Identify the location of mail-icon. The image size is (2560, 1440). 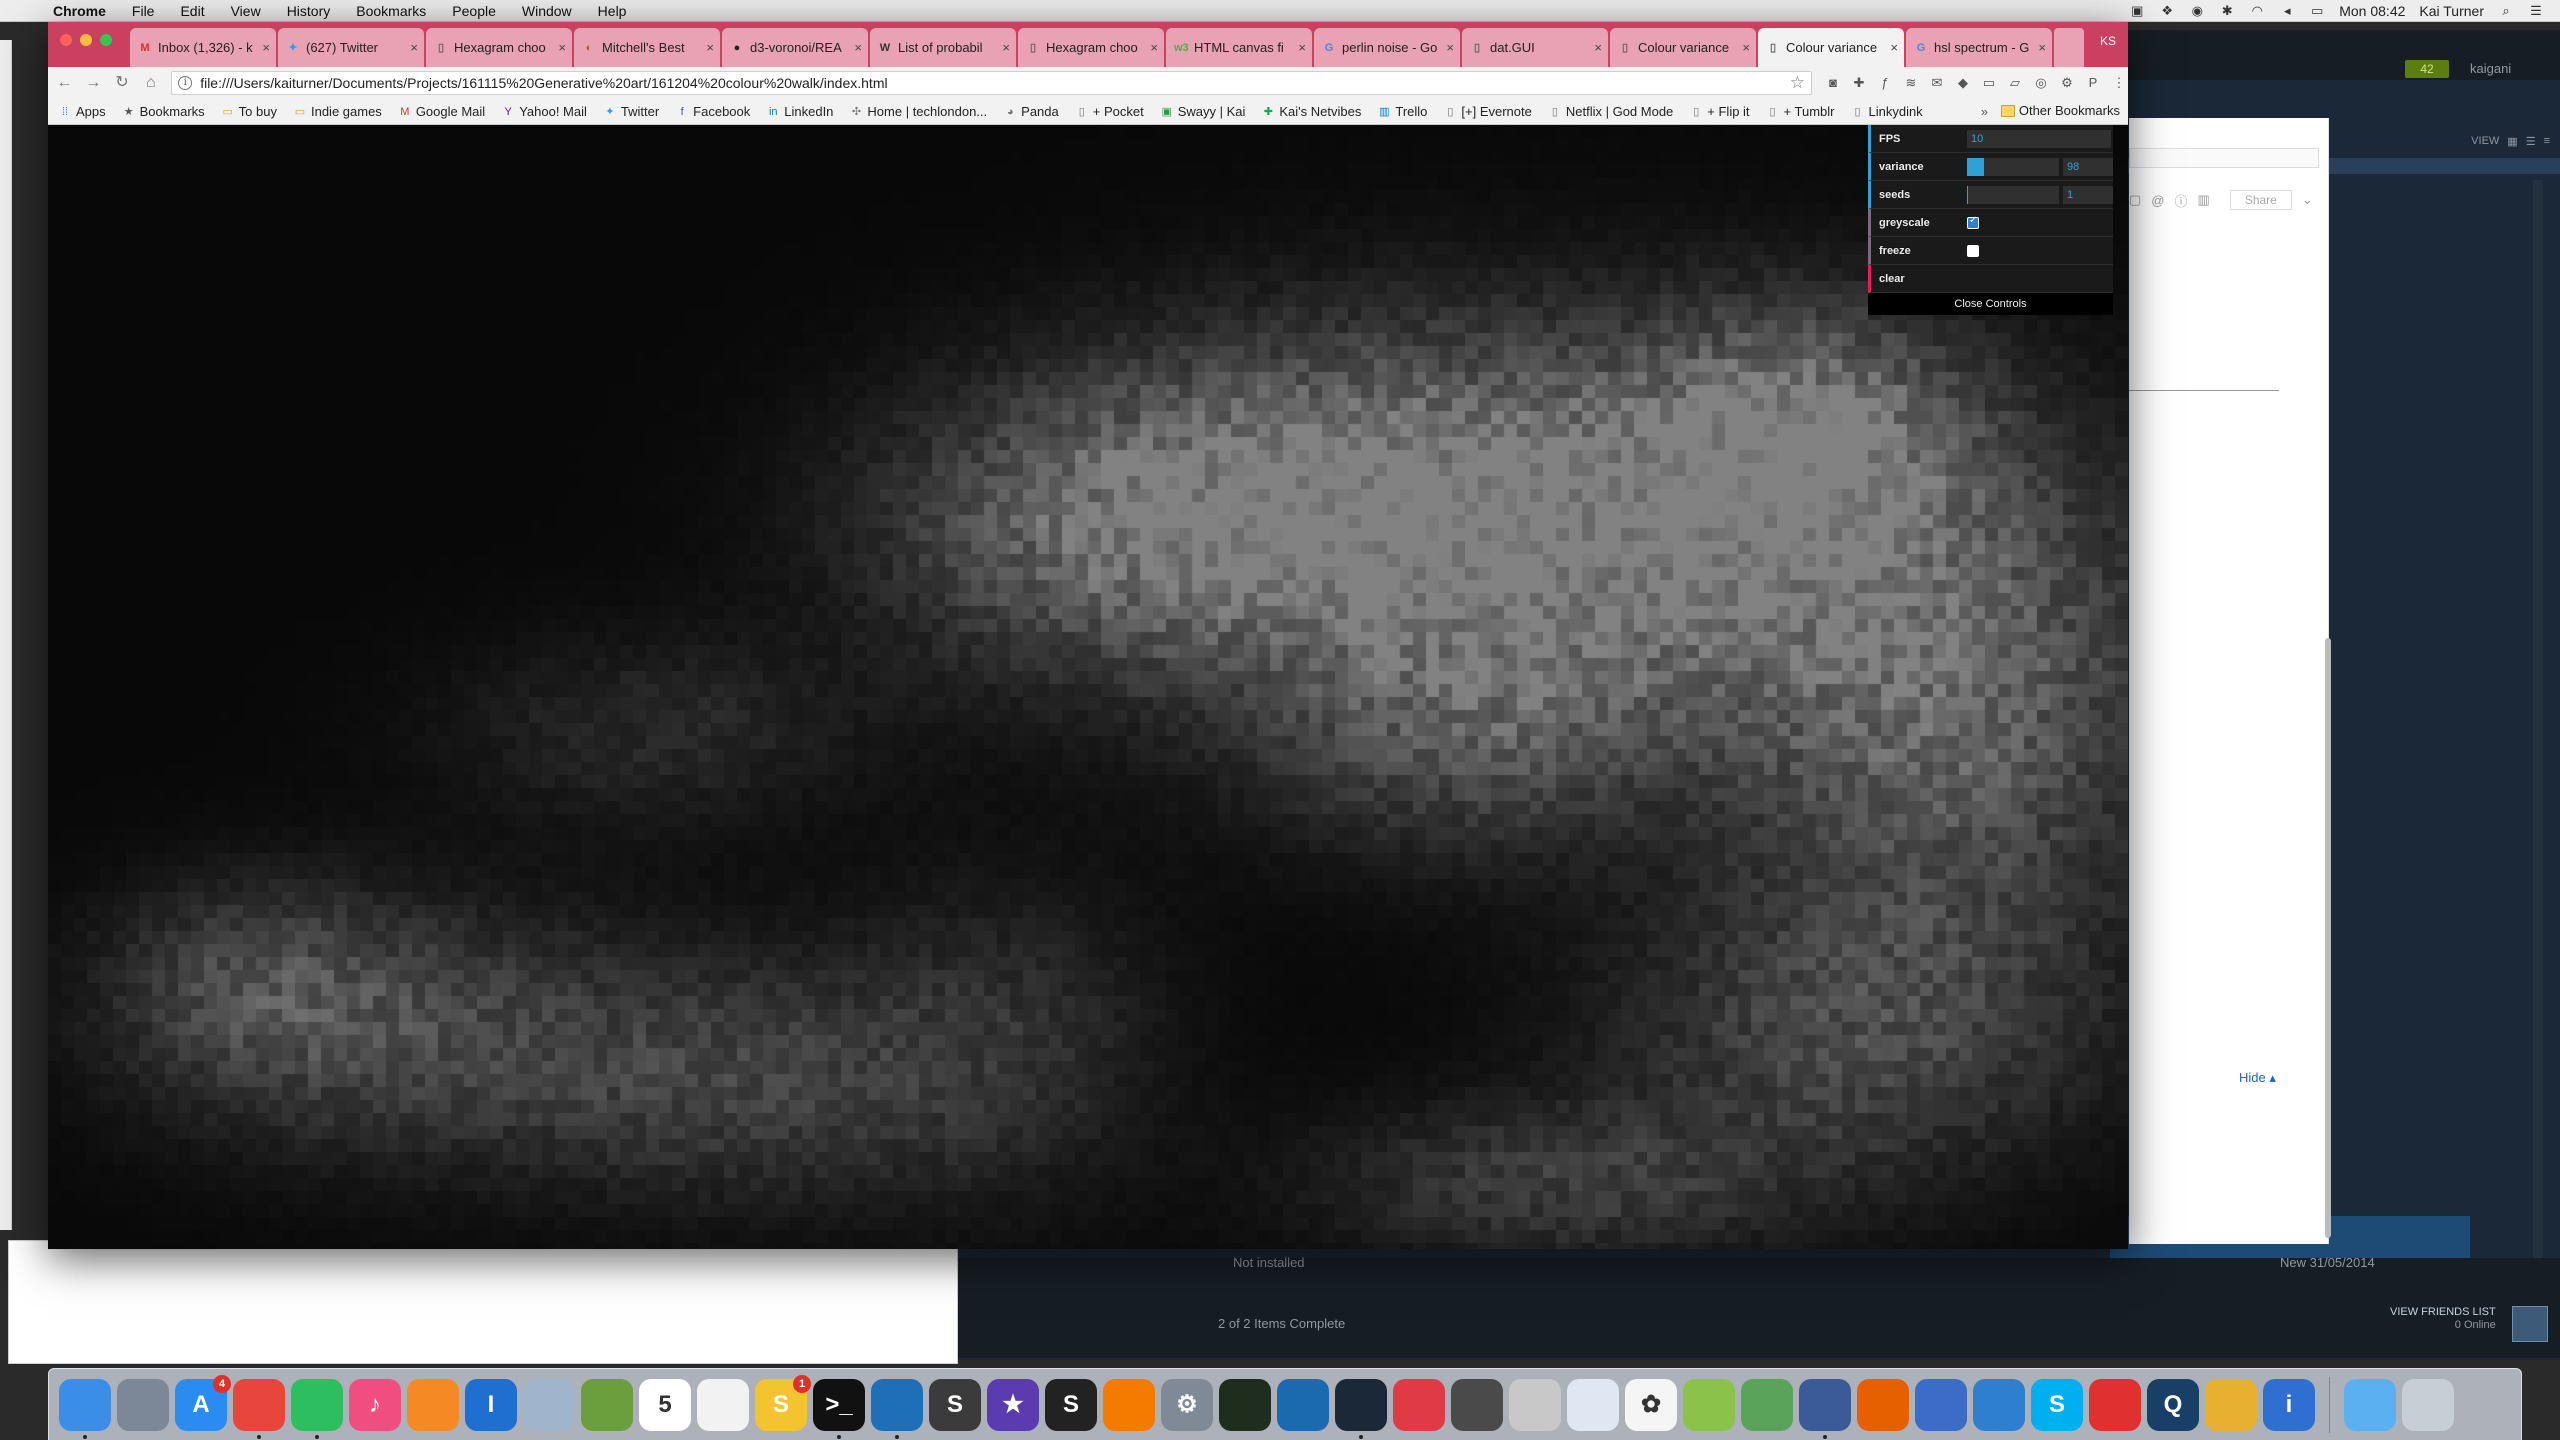
(549, 1404).